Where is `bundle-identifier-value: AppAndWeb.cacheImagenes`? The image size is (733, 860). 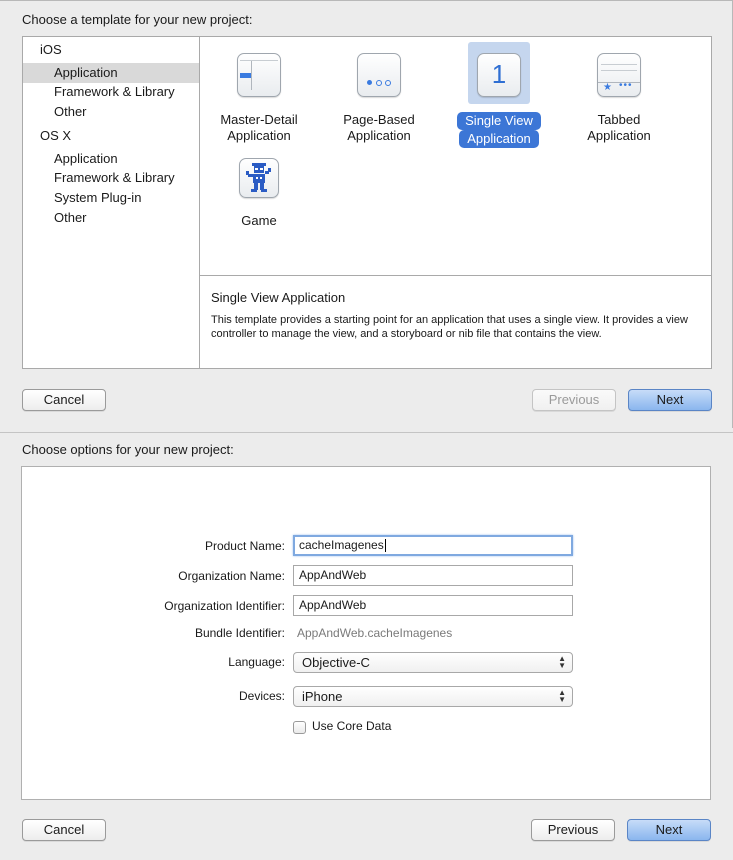
bundle-identifier-value: AppAndWeb.cacheImagenes is located at coordinates (375, 633).